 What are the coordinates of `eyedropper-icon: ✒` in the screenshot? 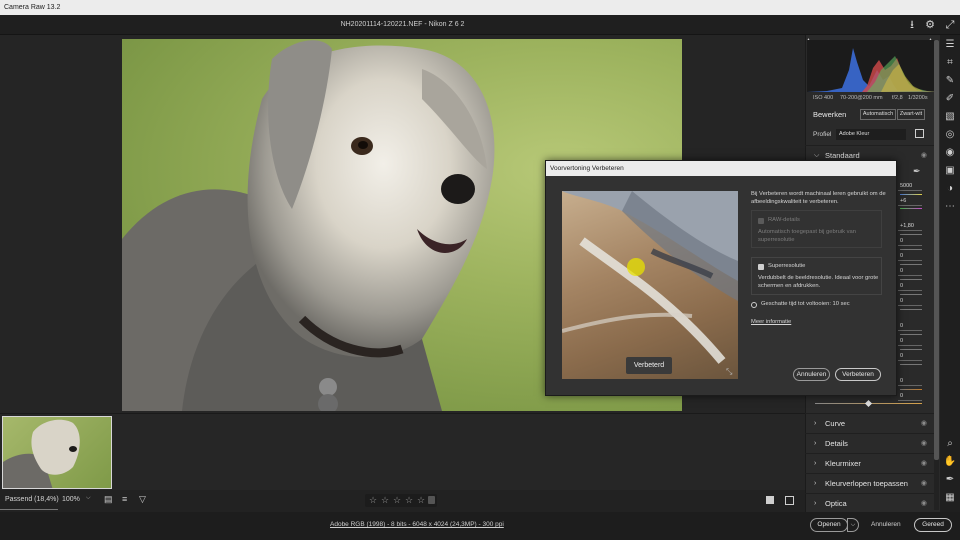 It's located at (917, 171).